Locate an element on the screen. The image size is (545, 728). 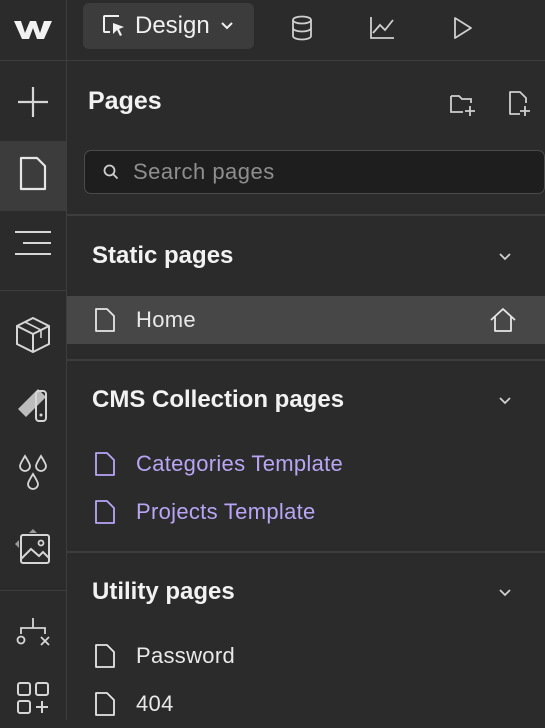
new-folder-icon is located at coordinates (463, 104).